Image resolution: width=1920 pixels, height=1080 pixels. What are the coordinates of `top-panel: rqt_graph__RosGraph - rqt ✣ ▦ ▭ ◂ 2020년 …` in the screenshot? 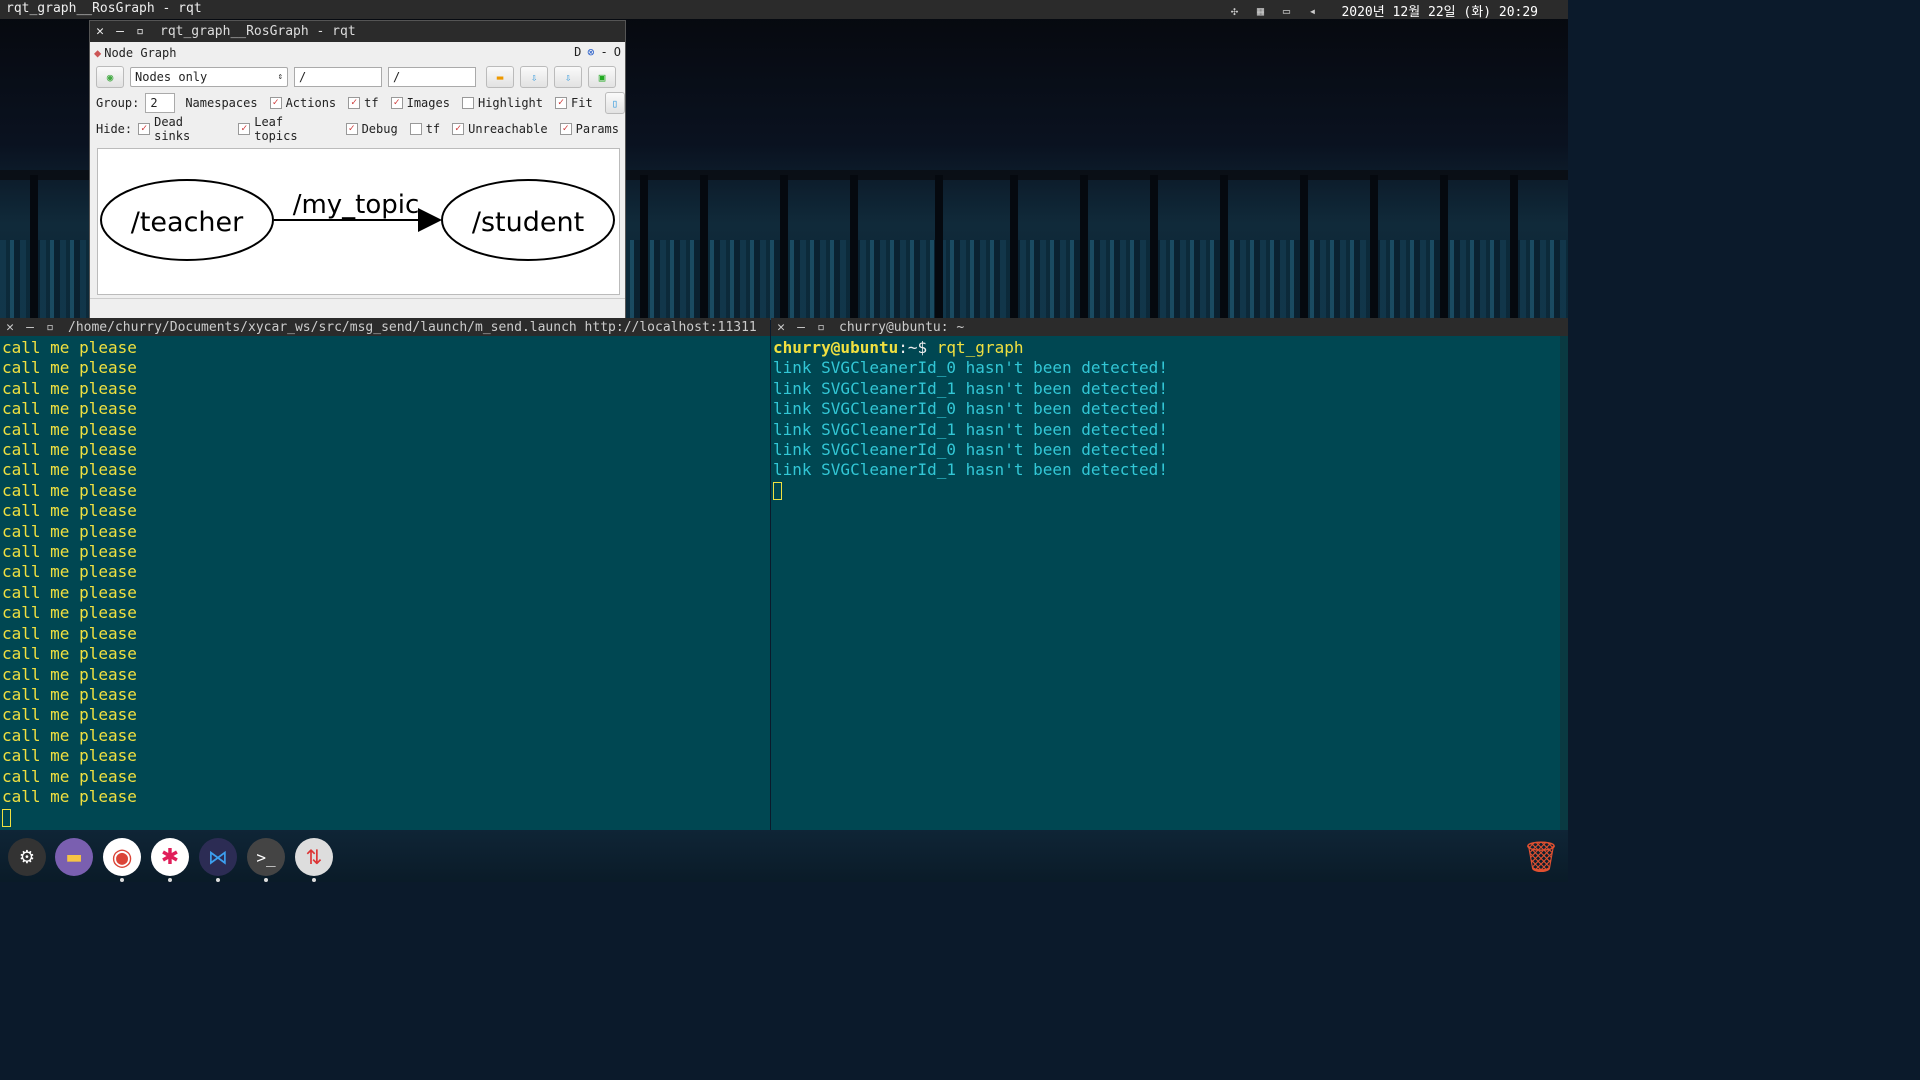 It's located at (784, 10).